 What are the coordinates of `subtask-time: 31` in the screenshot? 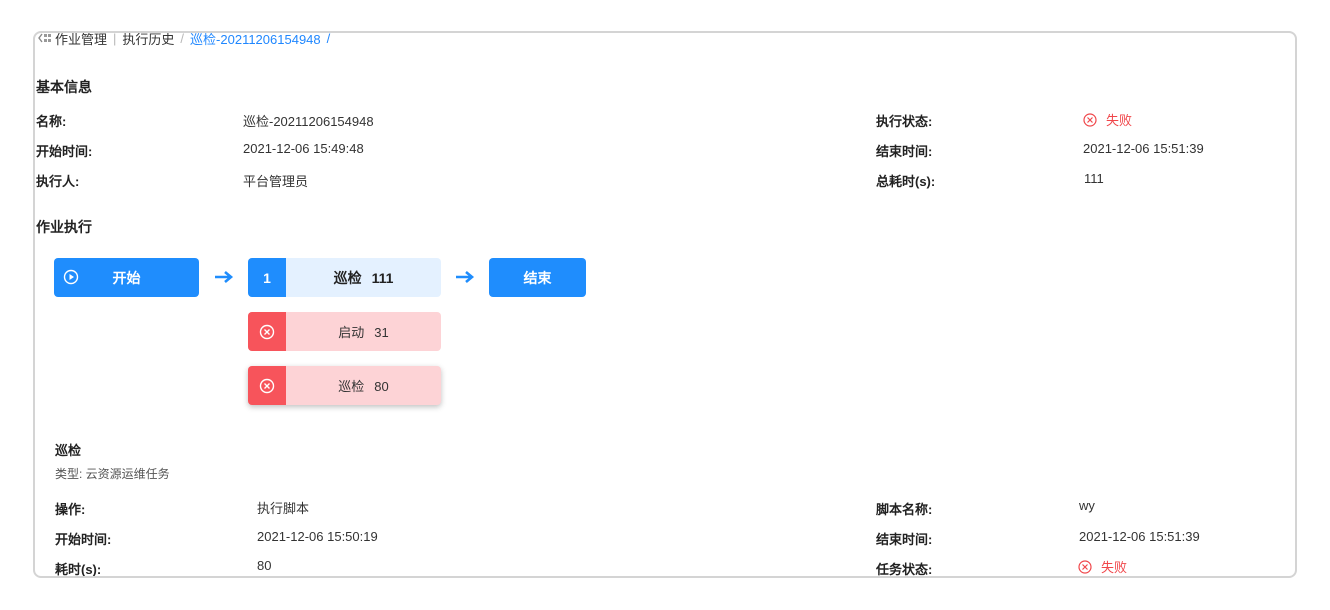 It's located at (381, 332).